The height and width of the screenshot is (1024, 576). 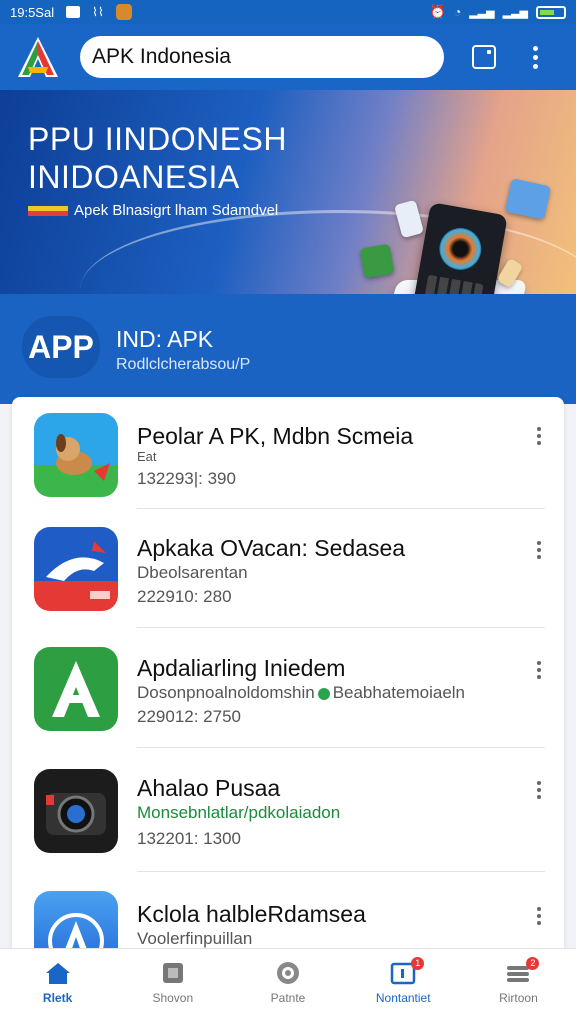 What do you see at coordinates (533, 963) in the screenshot?
I see `notification-badge: 2` at bounding box center [533, 963].